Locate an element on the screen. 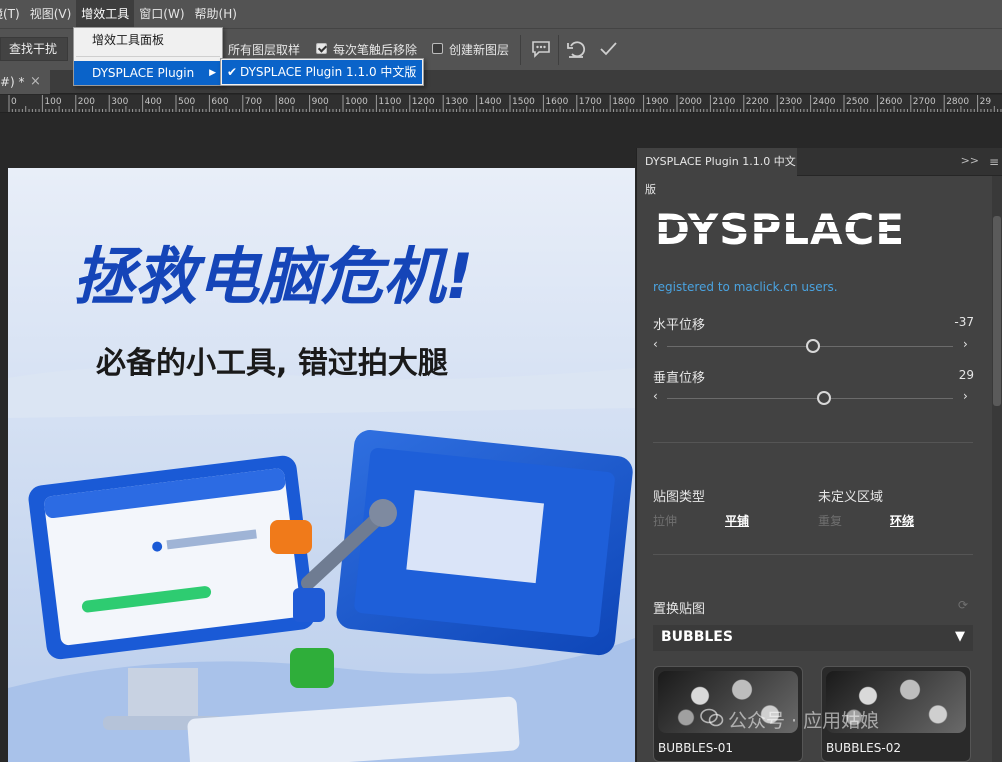 This screenshot has width=1002, height=762. vertical-offset-track is located at coordinates (810, 398).